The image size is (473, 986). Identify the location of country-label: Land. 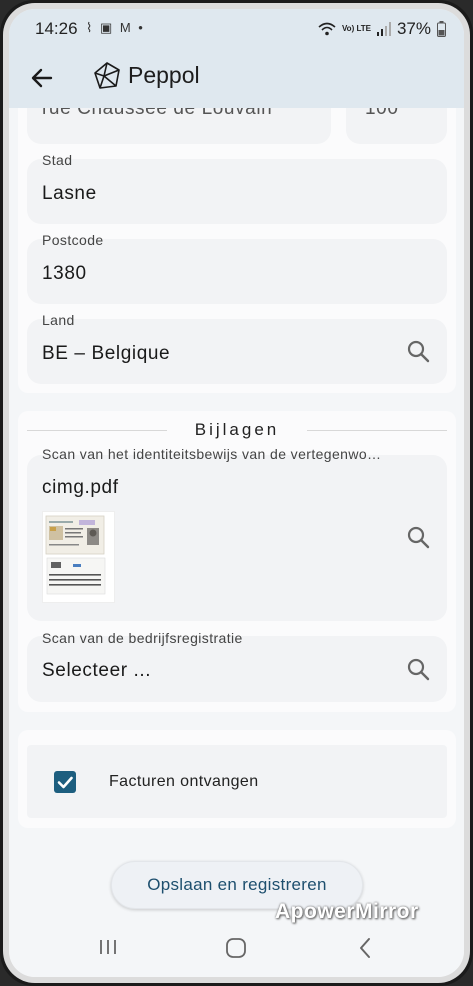
(58, 320).